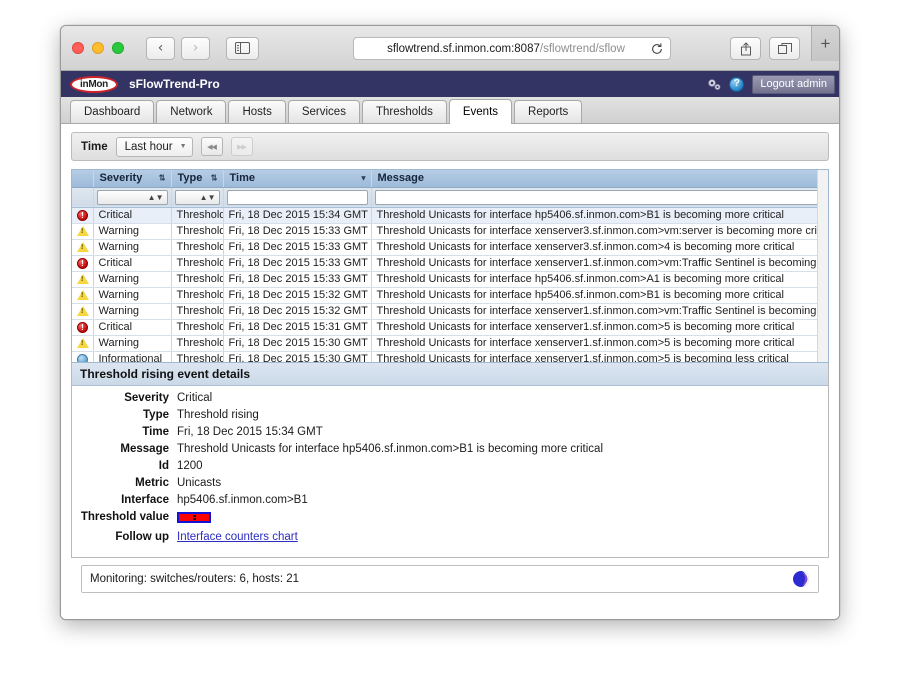  What do you see at coordinates (237, 537) in the screenshot?
I see `interface-counters-chart-link: Interface counters chart` at bounding box center [237, 537].